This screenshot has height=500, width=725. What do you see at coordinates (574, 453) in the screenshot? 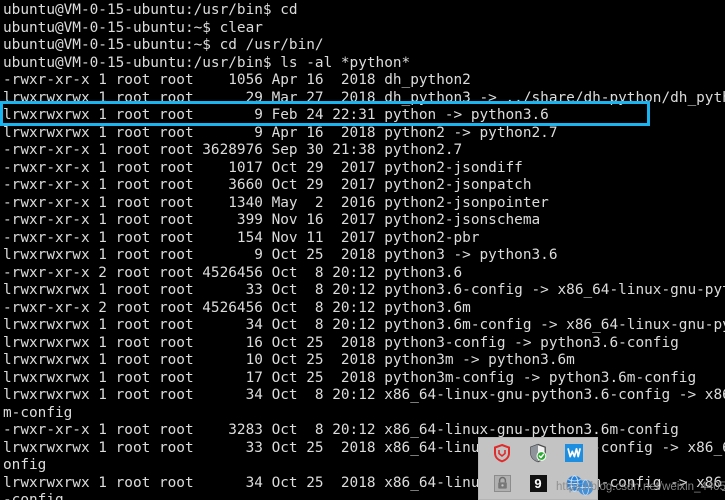
I see `blue-w-app-icon` at bounding box center [574, 453].